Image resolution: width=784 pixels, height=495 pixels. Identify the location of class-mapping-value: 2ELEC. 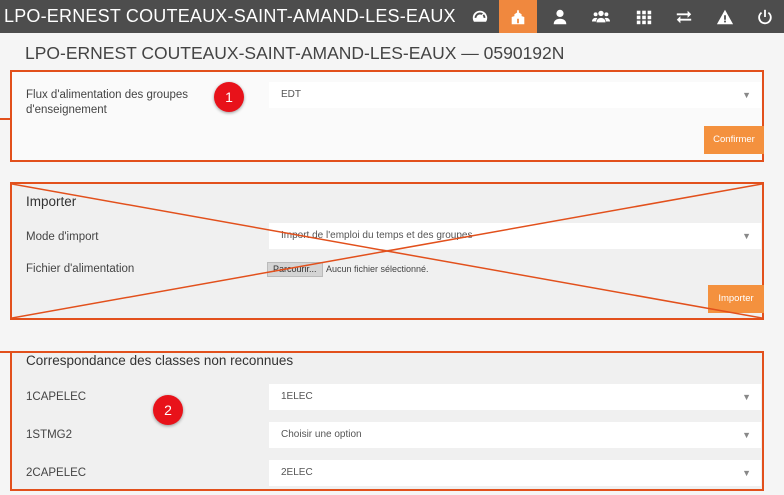
(297, 472).